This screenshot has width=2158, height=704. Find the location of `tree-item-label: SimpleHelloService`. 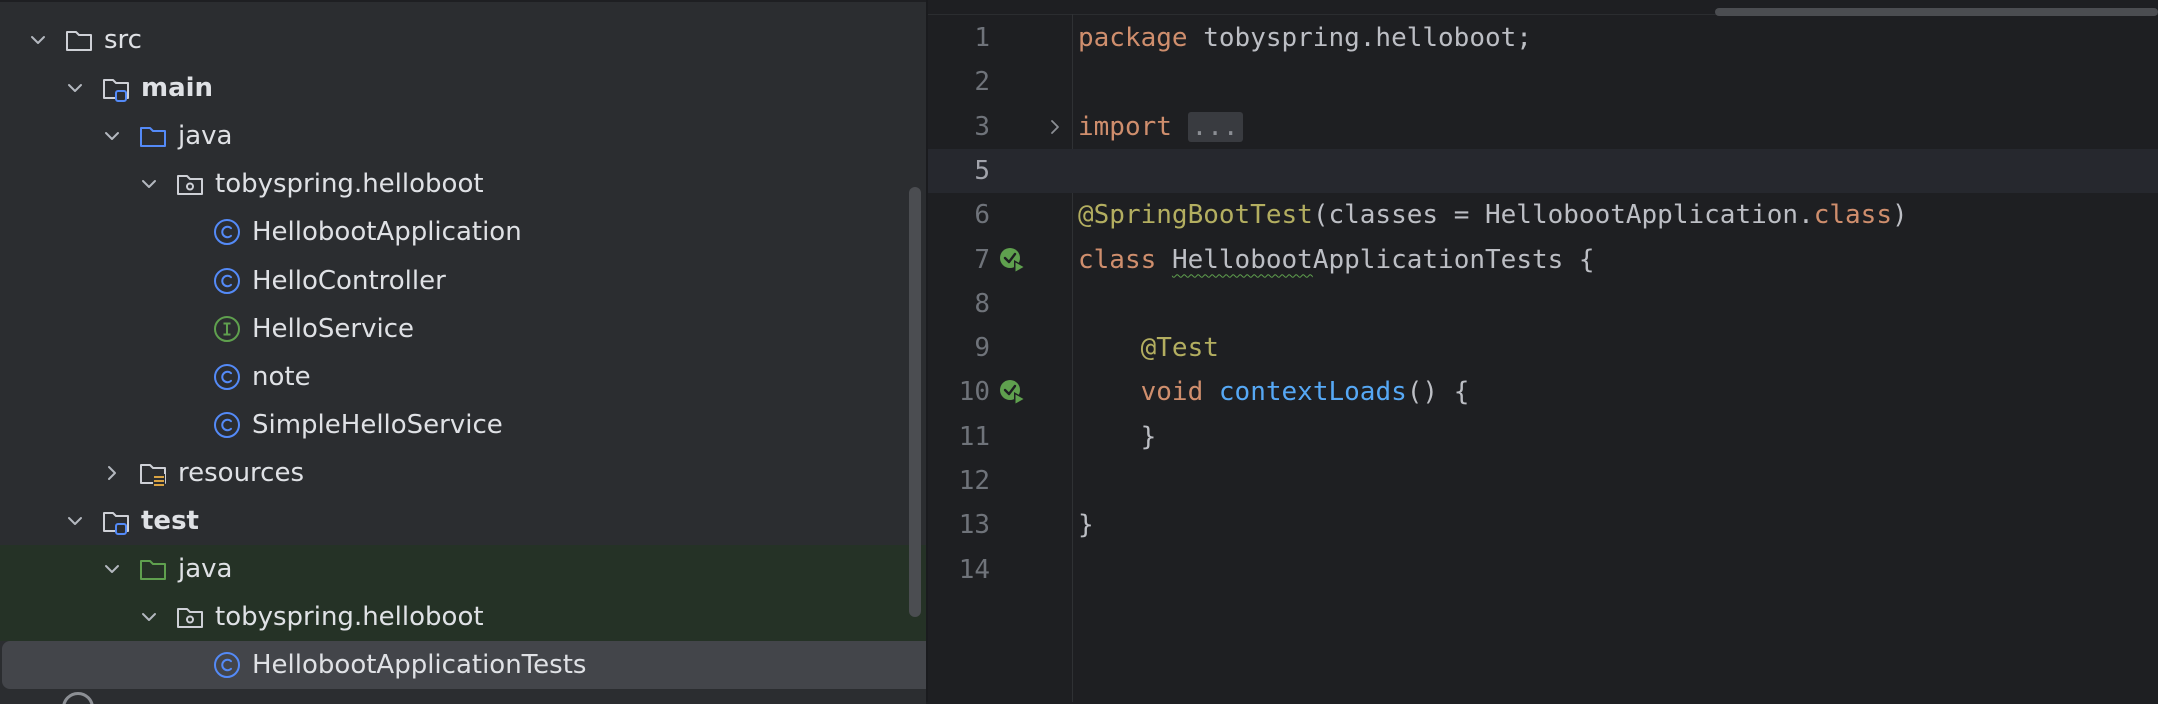

tree-item-label: SimpleHelloService is located at coordinates (377, 424).